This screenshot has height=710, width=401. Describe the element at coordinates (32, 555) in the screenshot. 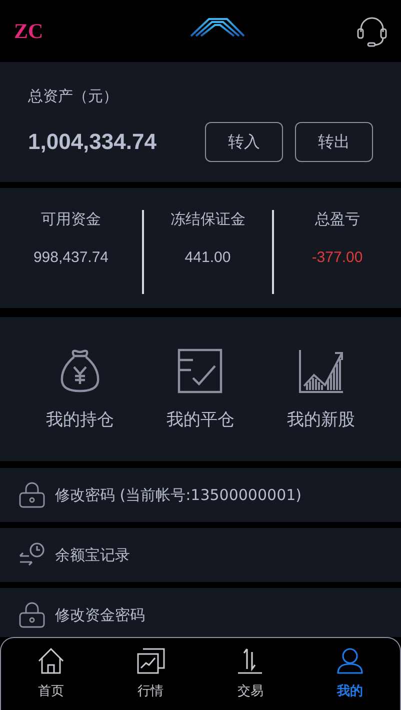

I see `clock-transfer-icon` at that location.